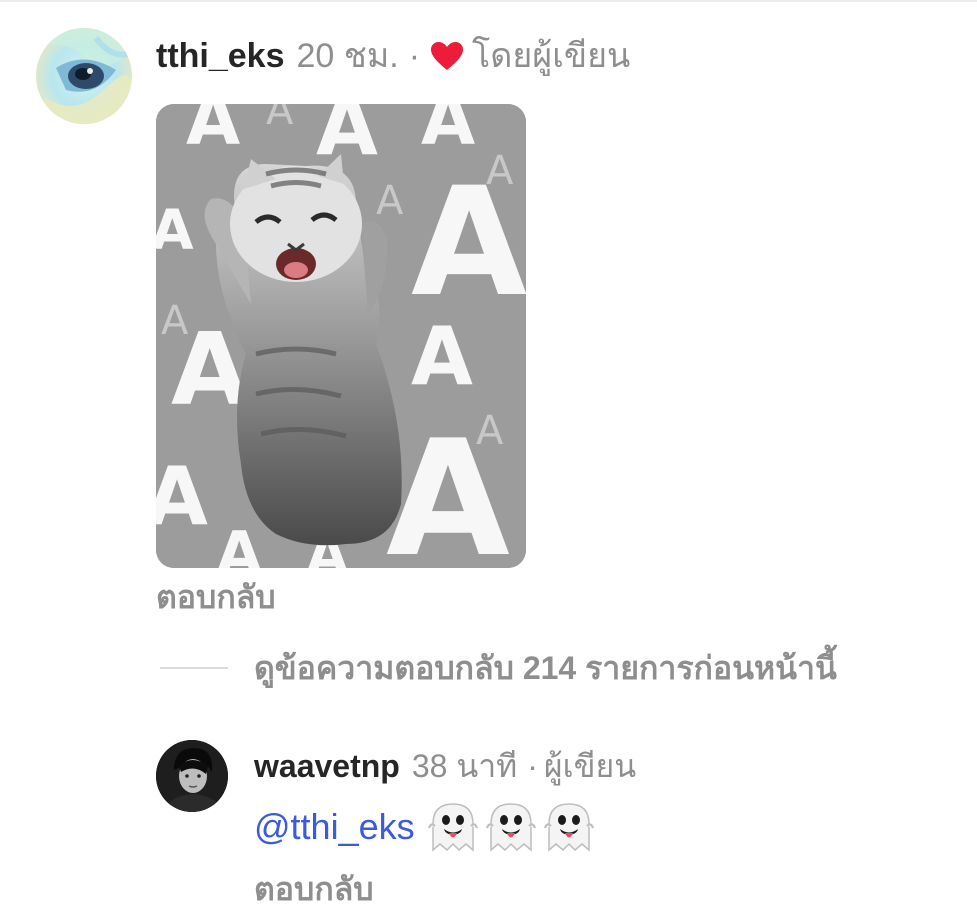 The image size is (977, 923). I want to click on reply-author-avatar, so click(192, 776).